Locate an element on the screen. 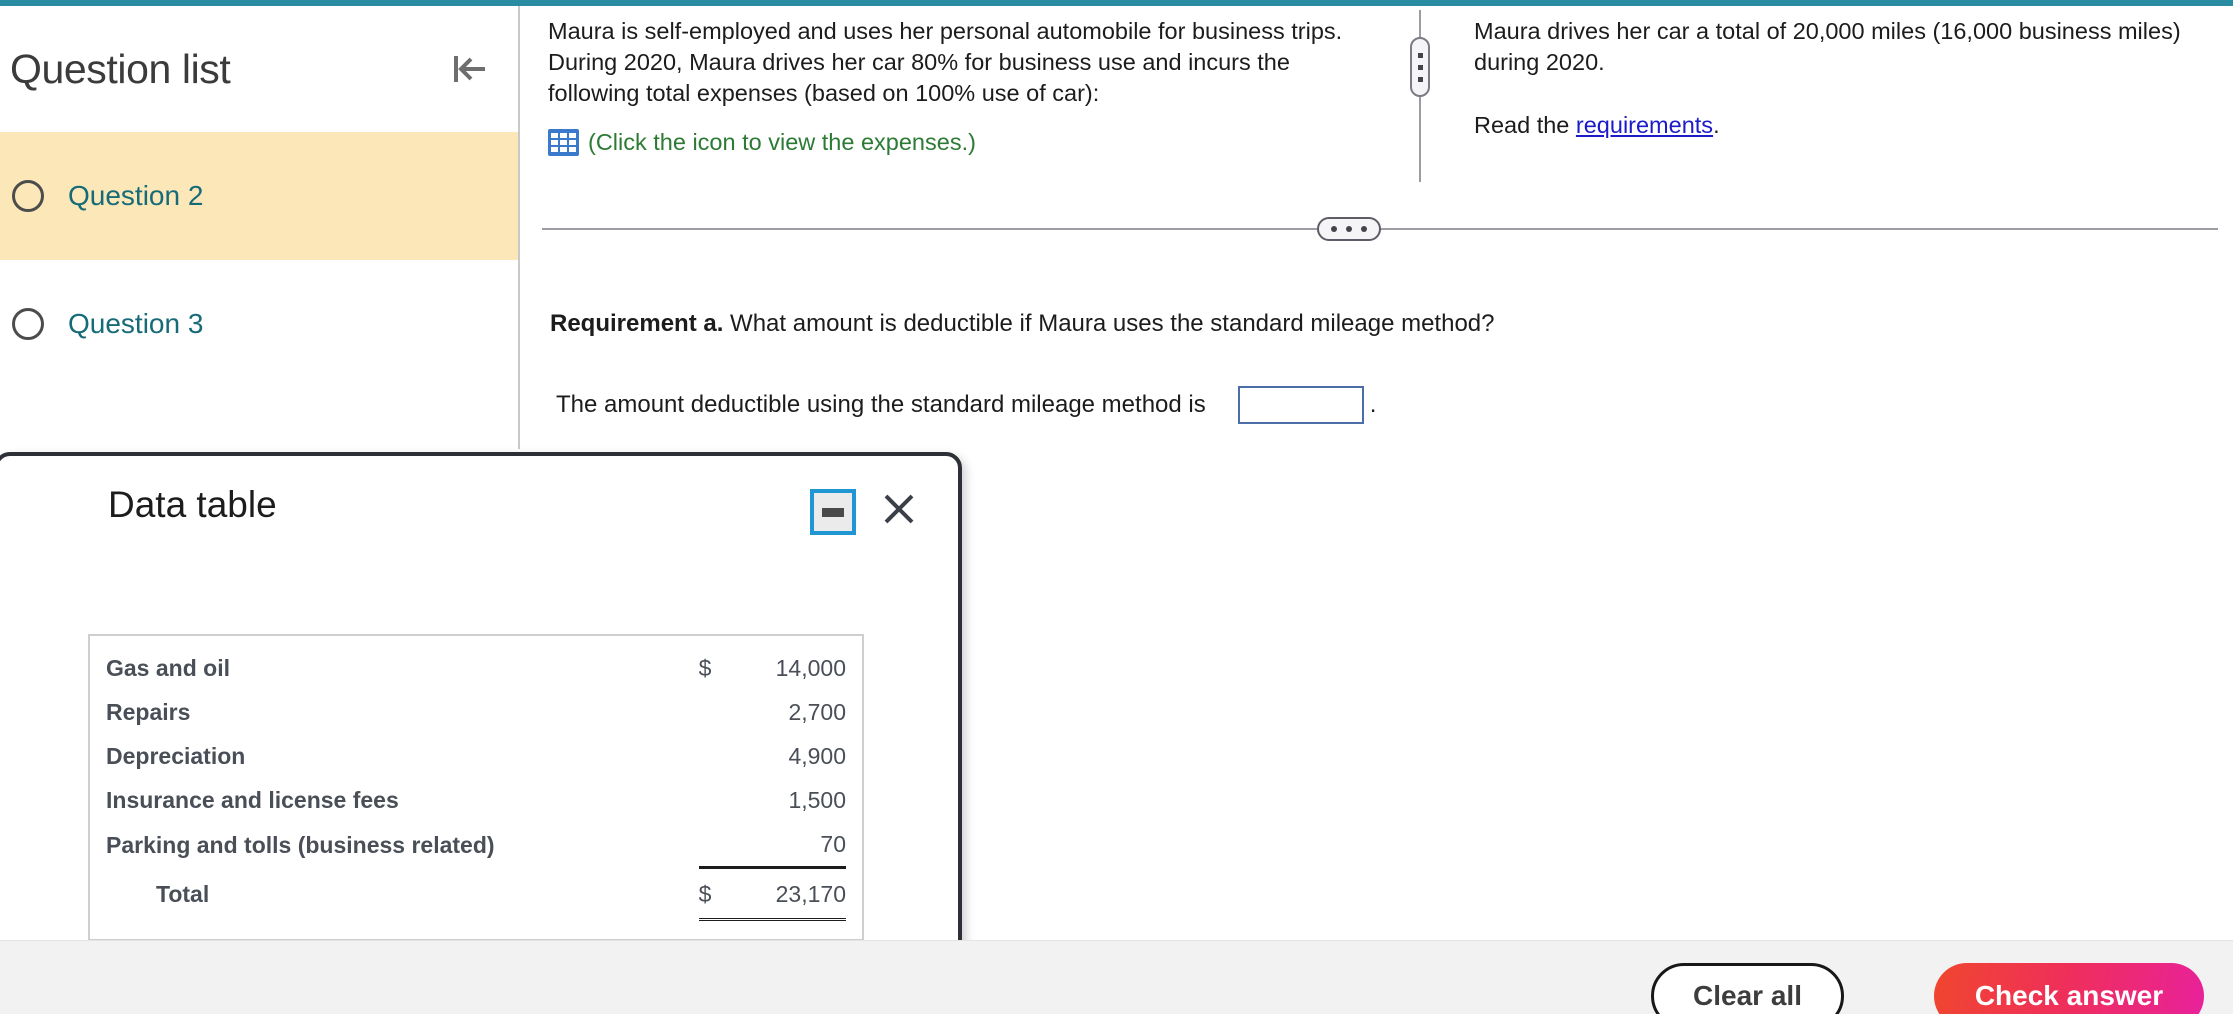 This screenshot has height=1014, width=2233. row-value: 70 is located at coordinates (833, 844).